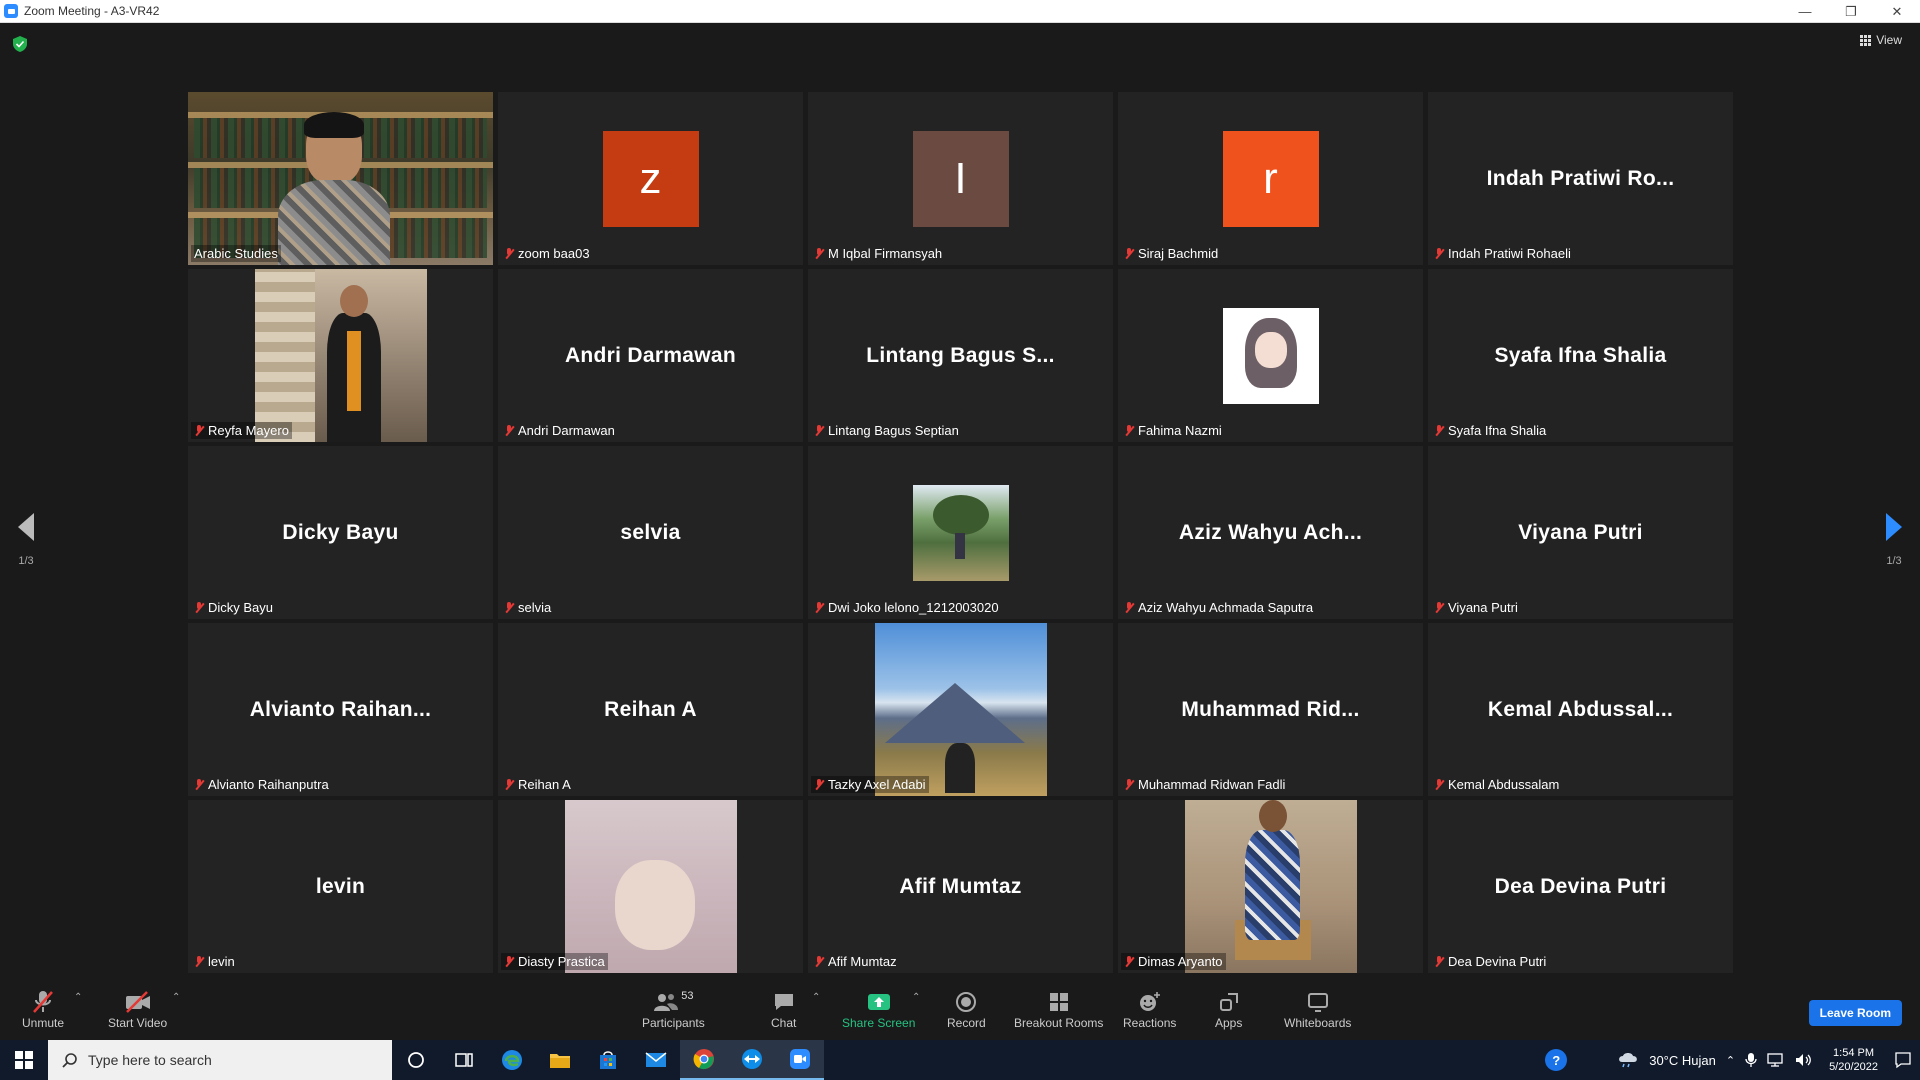 Image resolution: width=1920 pixels, height=1080 pixels. I want to click on start-video-button: Start Video, so click(137, 1010).